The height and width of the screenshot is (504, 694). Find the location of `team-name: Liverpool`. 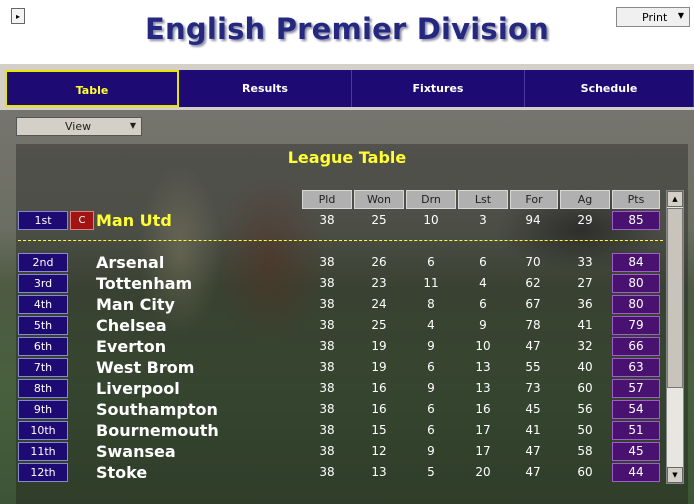

team-name: Liverpool is located at coordinates (138, 388).